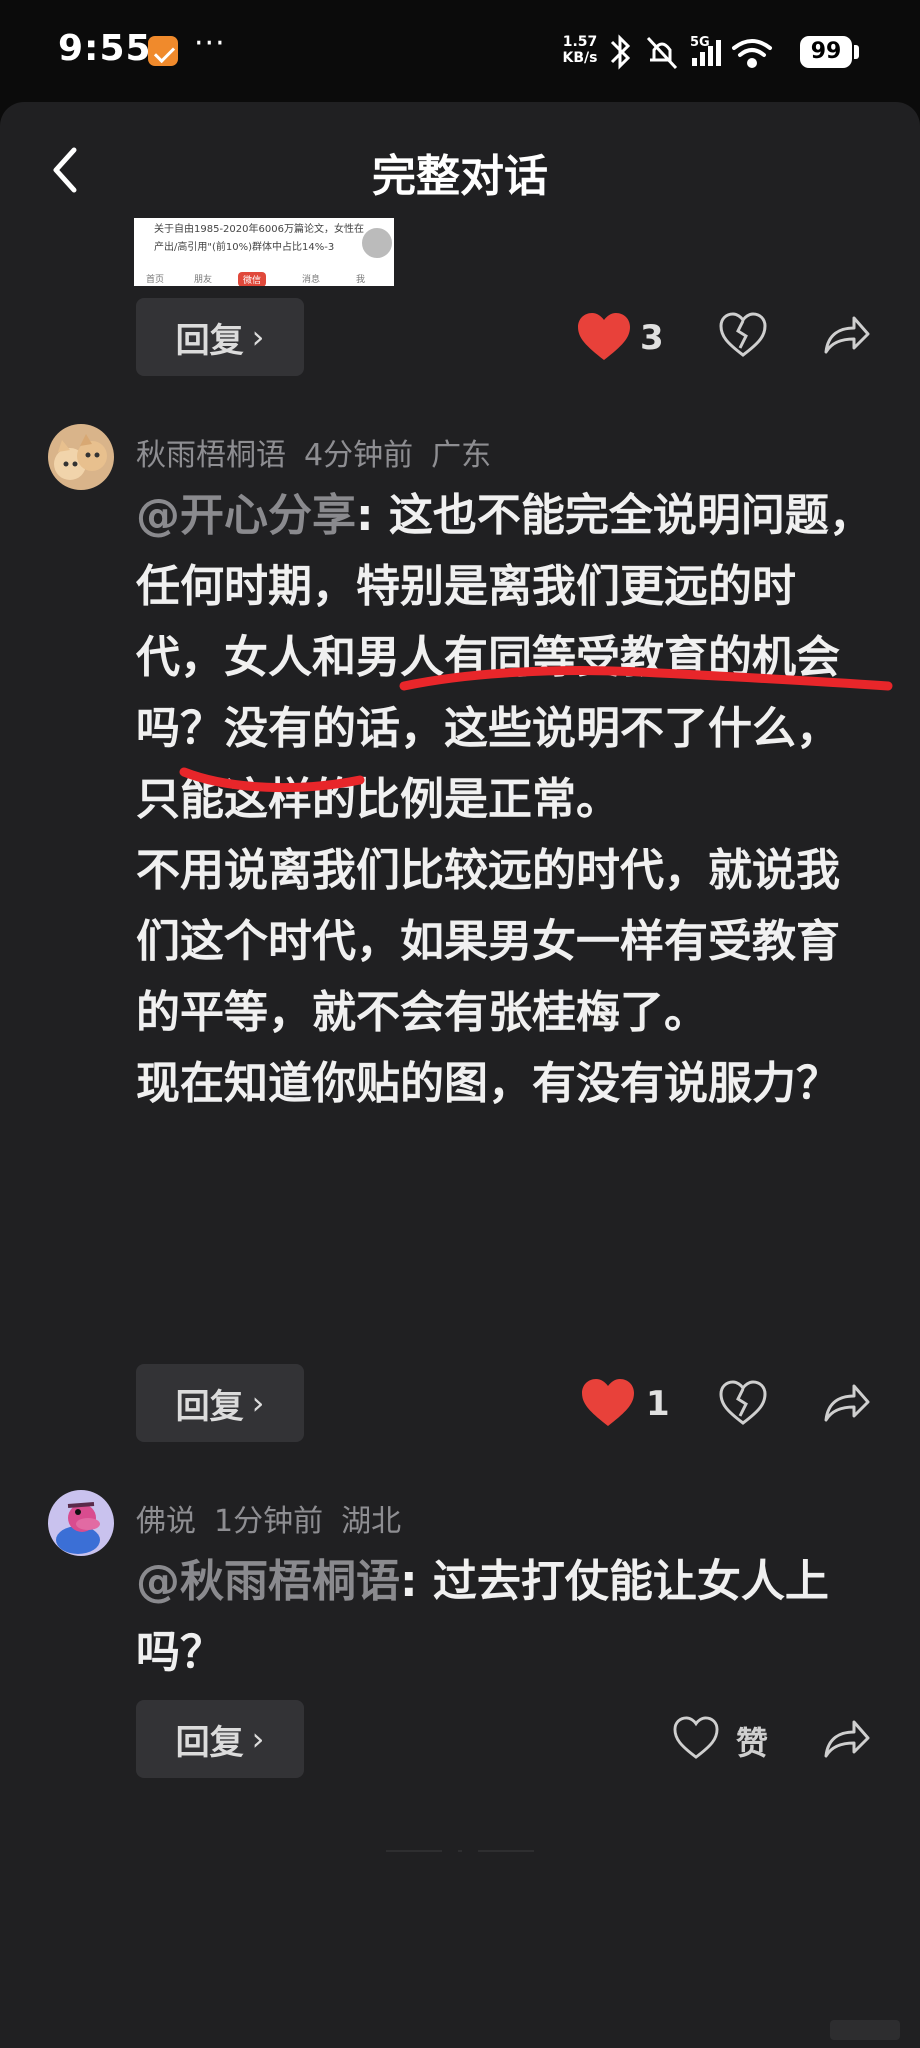 The width and height of the screenshot is (920, 2048). What do you see at coordinates (460, 50) in the screenshot?
I see `status-bar: 9:55 ··· 1.57 KB/s 5G 99` at bounding box center [460, 50].